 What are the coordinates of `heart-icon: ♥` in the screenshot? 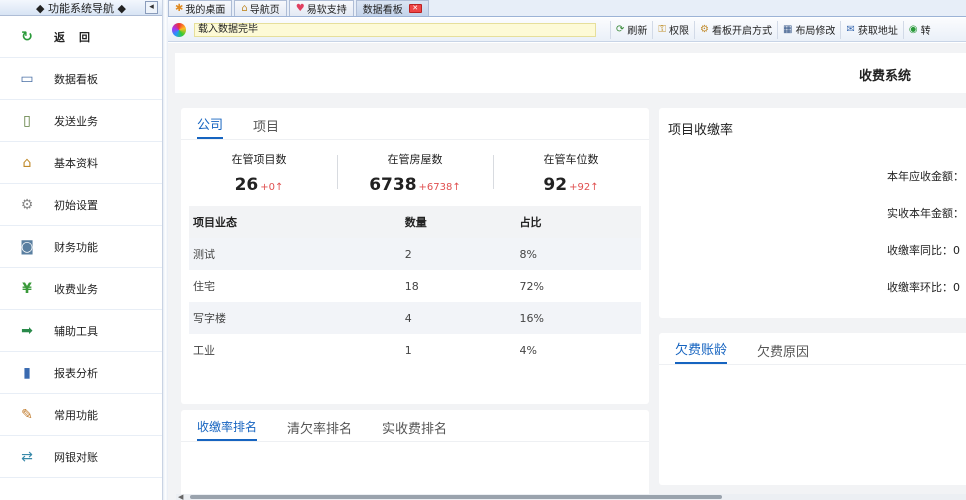 It's located at (300, 8).